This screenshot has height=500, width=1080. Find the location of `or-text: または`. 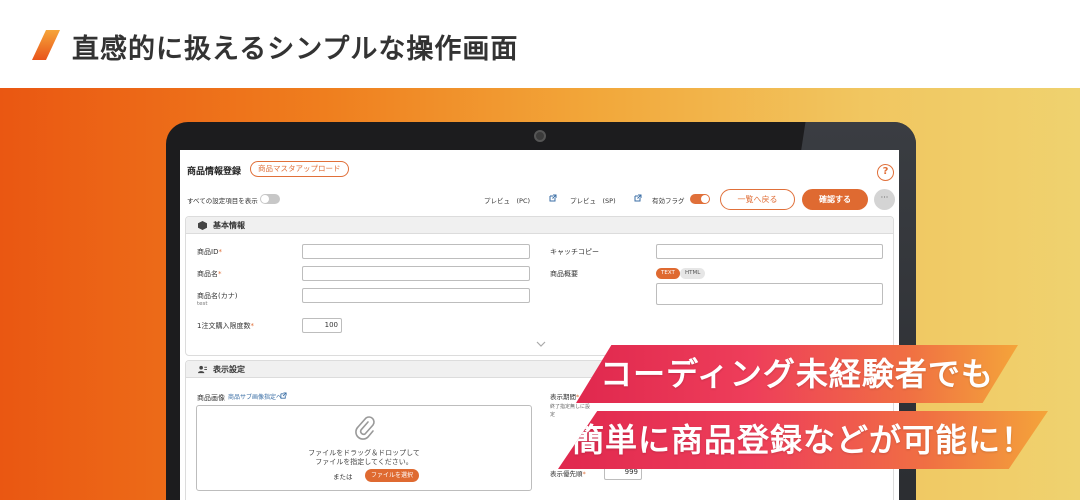

or-text: または is located at coordinates (343, 477).